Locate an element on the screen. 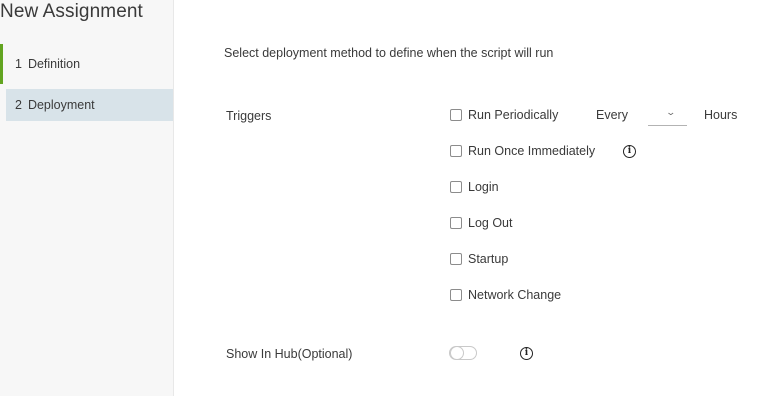  checkbox-label: Network Change is located at coordinates (515, 295).